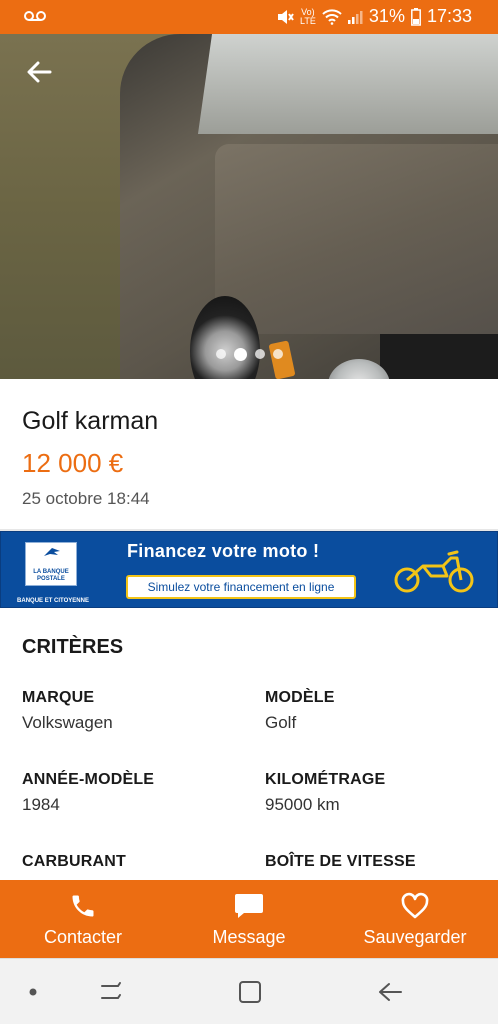  I want to click on mute-icon, so click(285, 16).